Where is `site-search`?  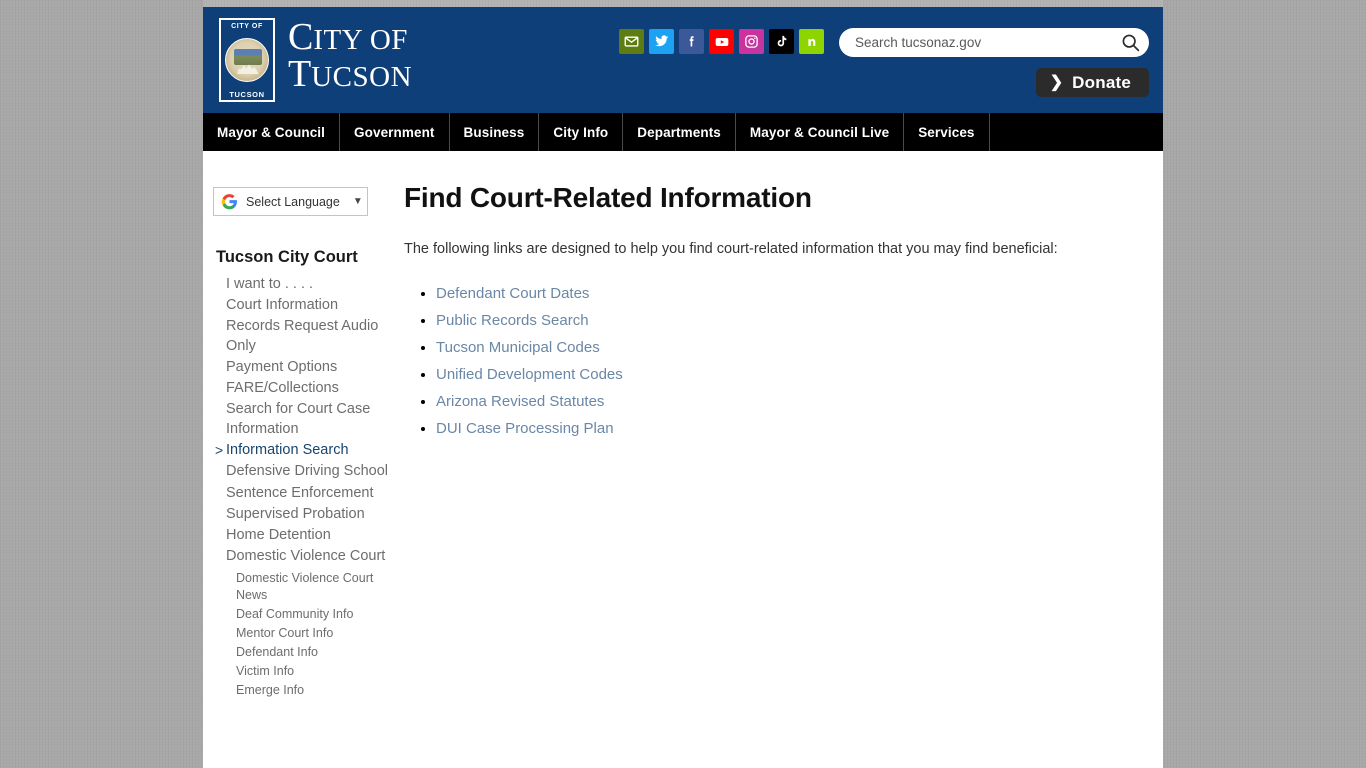
site-search is located at coordinates (994, 42).